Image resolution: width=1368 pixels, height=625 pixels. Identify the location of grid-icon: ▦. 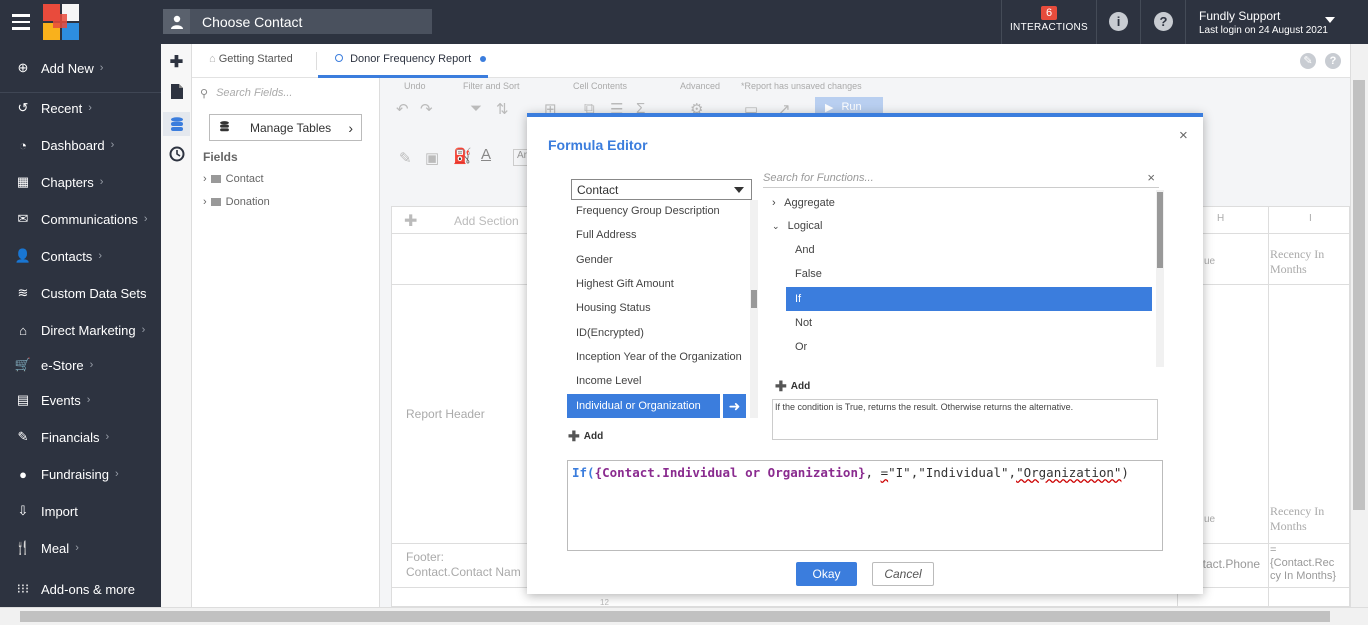
(23, 181).